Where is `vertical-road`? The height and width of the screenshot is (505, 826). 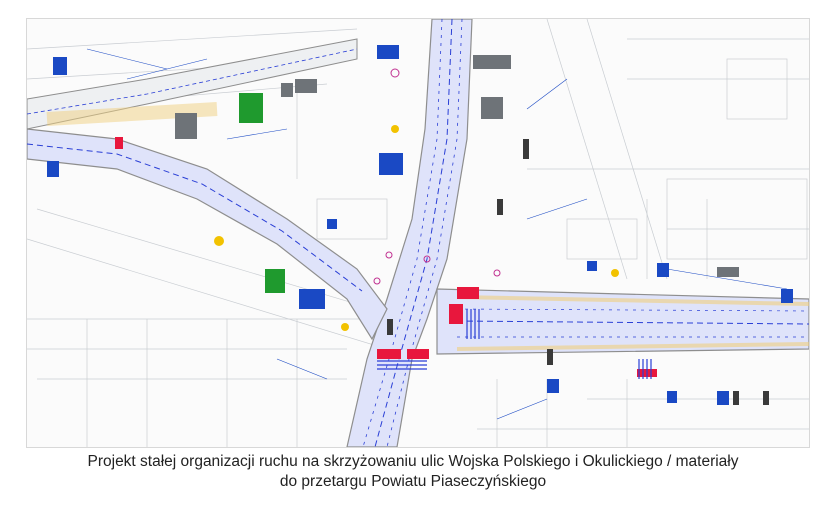 vertical-road is located at coordinates (409, 233).